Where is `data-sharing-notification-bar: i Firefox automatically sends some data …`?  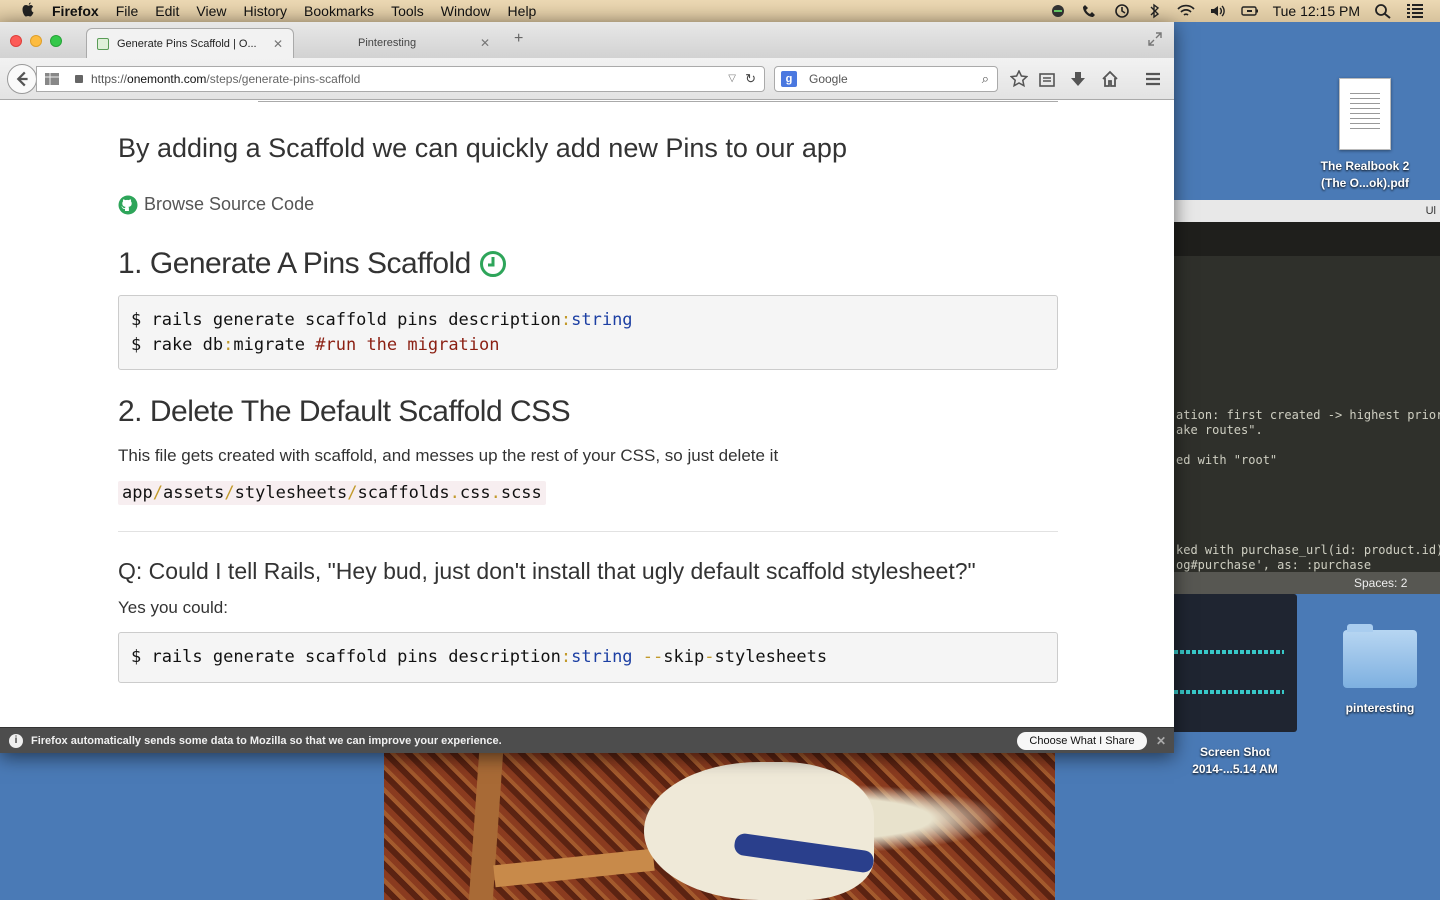
data-sharing-notification-bar: i Firefox automatically sends some data … is located at coordinates (587, 740).